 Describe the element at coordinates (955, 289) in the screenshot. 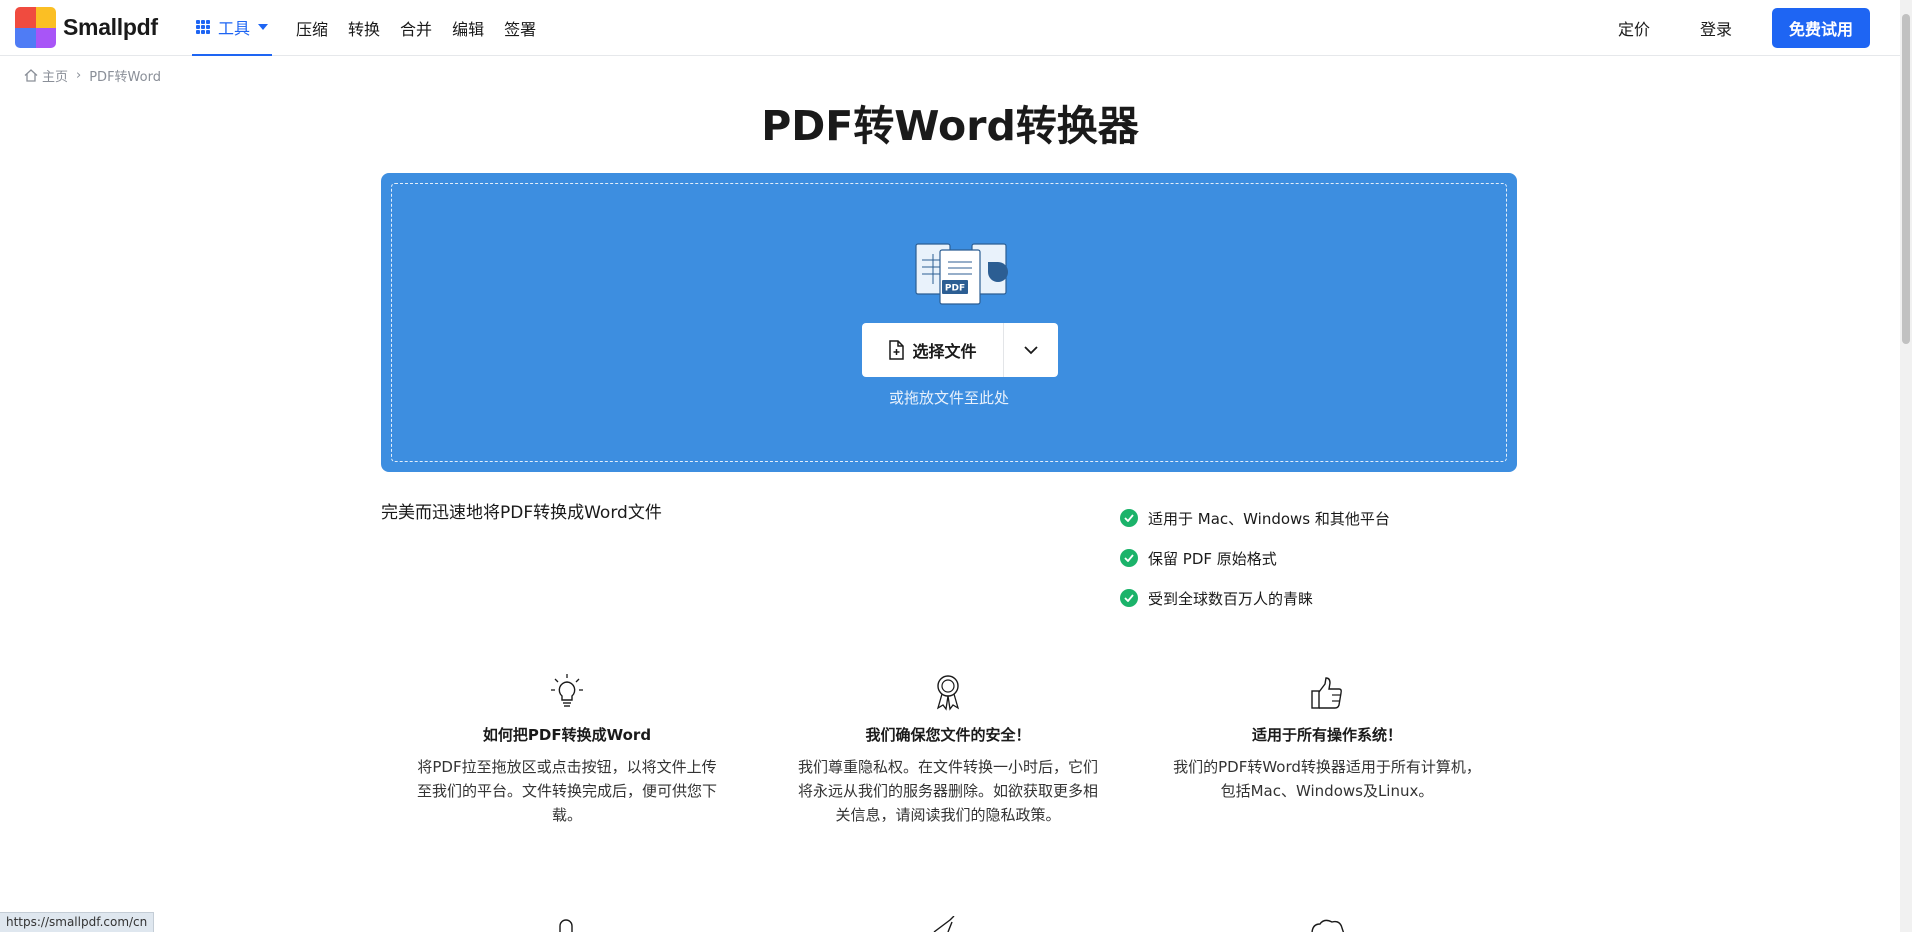

I see `pdf-badge: PDF` at that location.